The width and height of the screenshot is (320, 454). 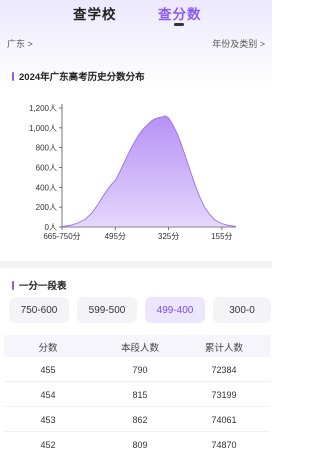 What do you see at coordinates (20, 43) in the screenshot?
I see `region-filter: 广东 >` at bounding box center [20, 43].